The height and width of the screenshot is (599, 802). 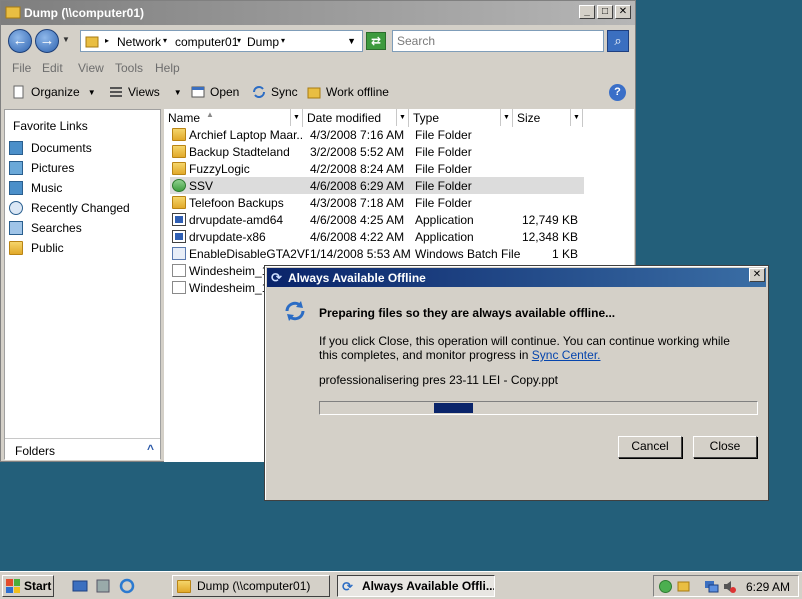 I want to click on sync-center-link: Sync Center., so click(x=566, y=355).